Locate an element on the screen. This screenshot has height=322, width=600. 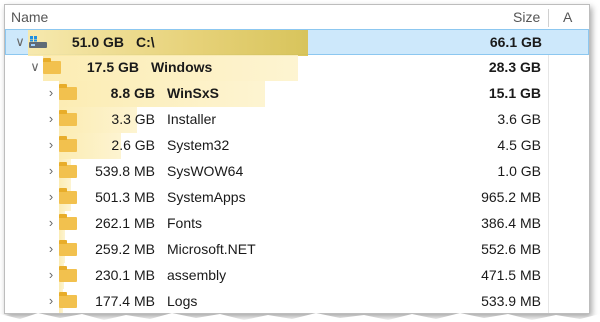
tree-row: › 262.1 MB Fonts 386.4 MB is located at coordinates (297, 224).